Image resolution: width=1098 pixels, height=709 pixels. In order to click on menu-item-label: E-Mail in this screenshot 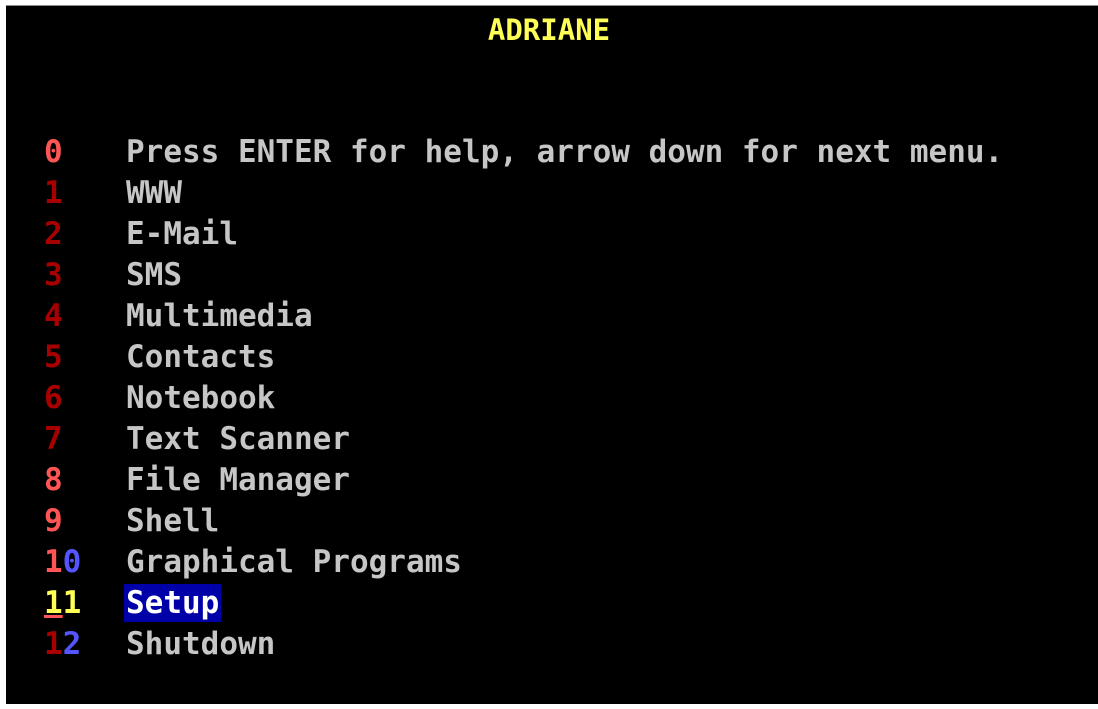, I will do `click(182, 234)`.